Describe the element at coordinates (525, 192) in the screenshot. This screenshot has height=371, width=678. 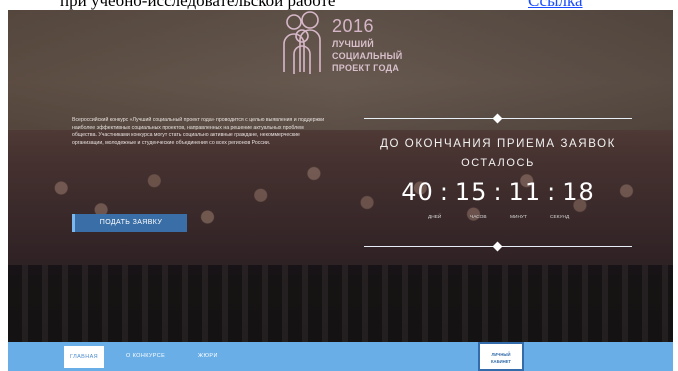
I see `countdown-minutes: 11` at that location.